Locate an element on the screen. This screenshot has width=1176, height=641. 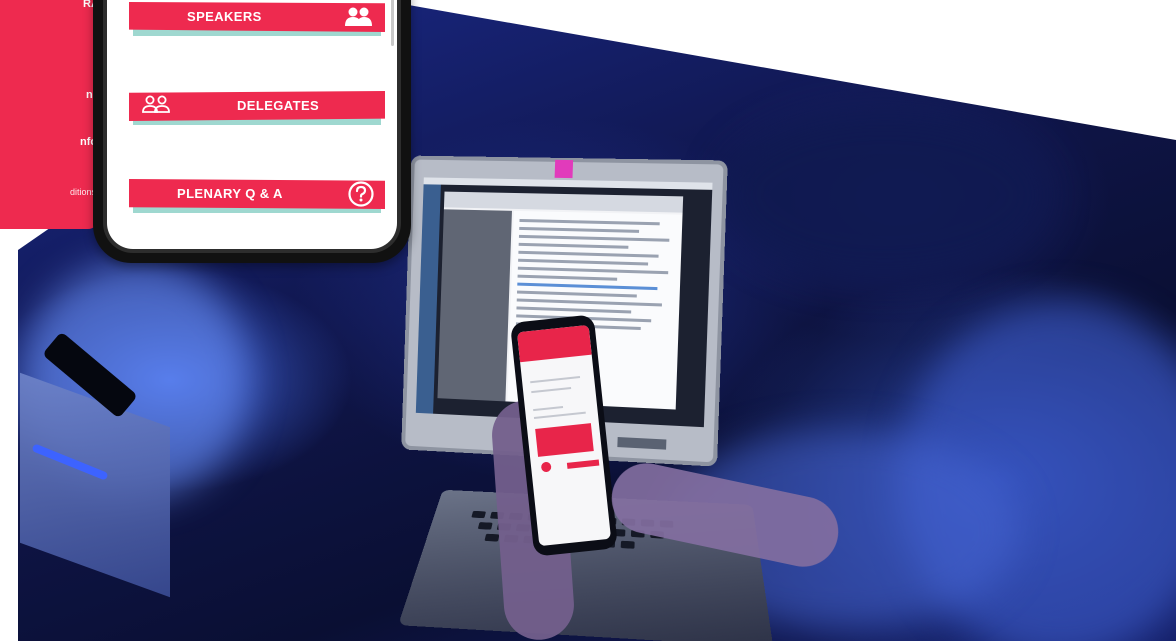
delegates-button: DELEGATES is located at coordinates (257, 108).